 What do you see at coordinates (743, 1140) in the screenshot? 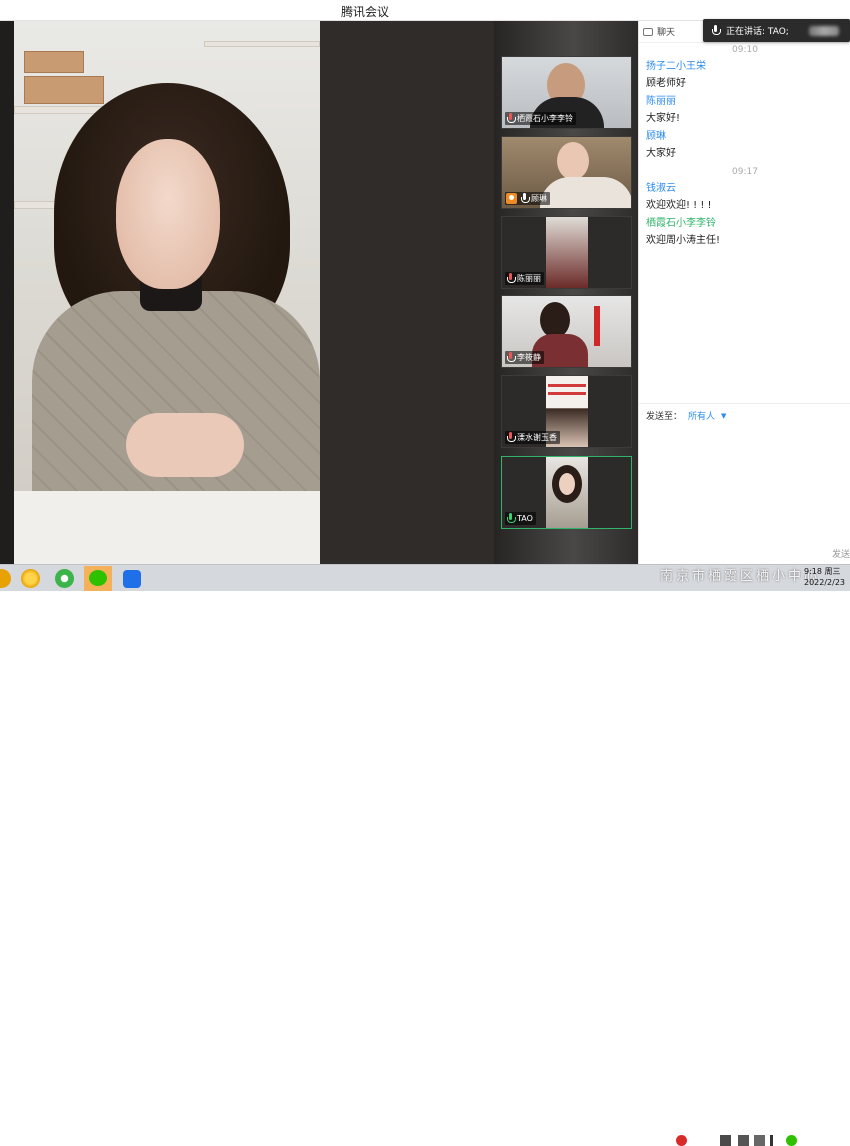
I see `tray-display-icon` at bounding box center [743, 1140].